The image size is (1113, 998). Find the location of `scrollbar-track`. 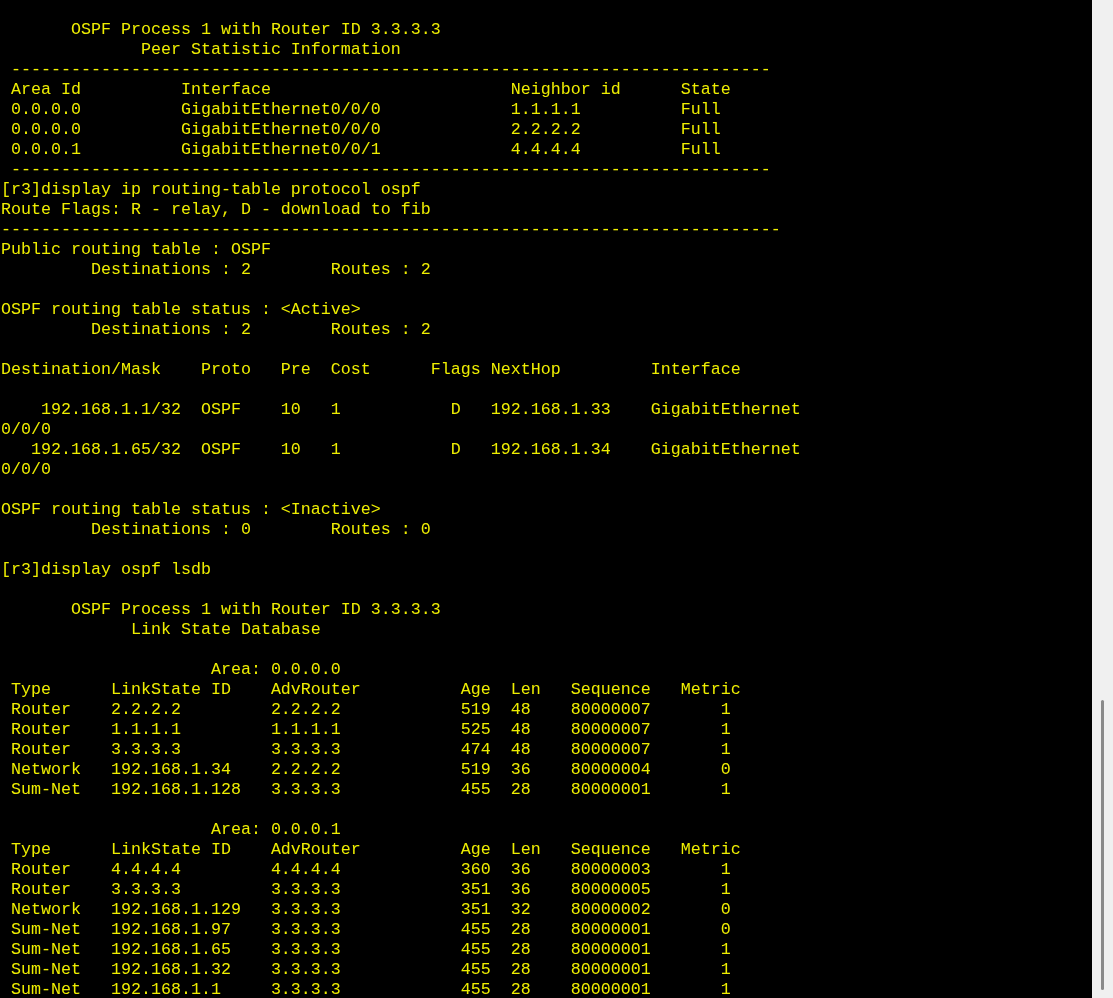

scrollbar-track is located at coordinates (1102, 499).